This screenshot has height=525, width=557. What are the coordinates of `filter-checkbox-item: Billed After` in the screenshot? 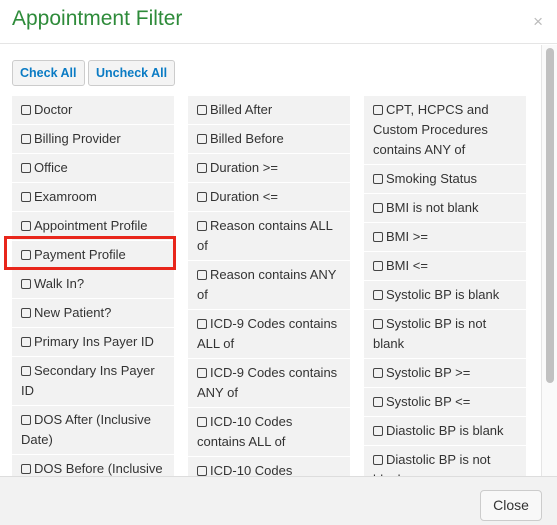 It's located at (269, 110).